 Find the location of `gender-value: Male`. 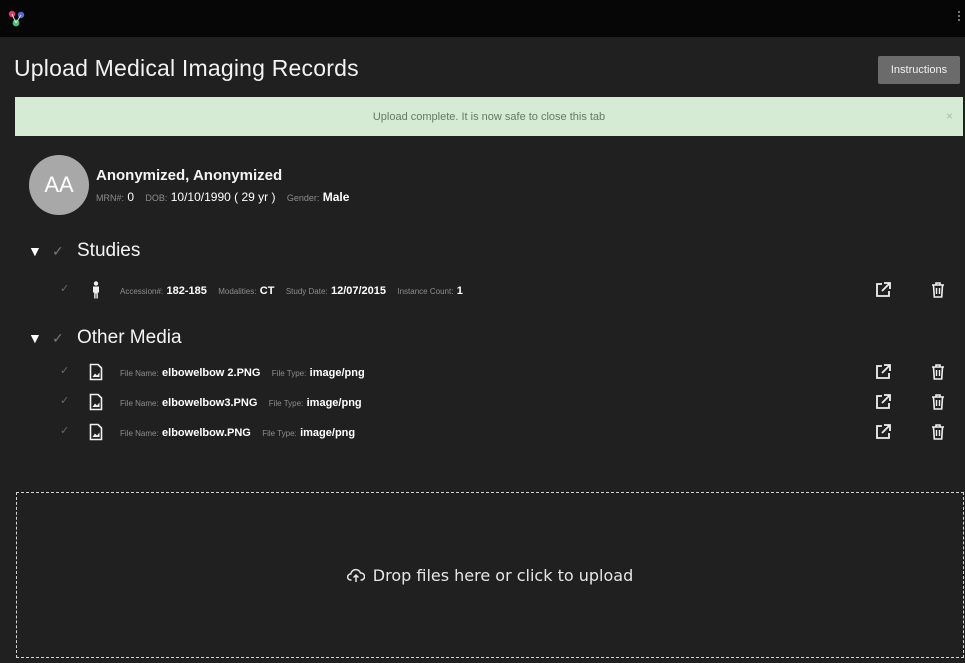

gender-value: Male is located at coordinates (336, 197).